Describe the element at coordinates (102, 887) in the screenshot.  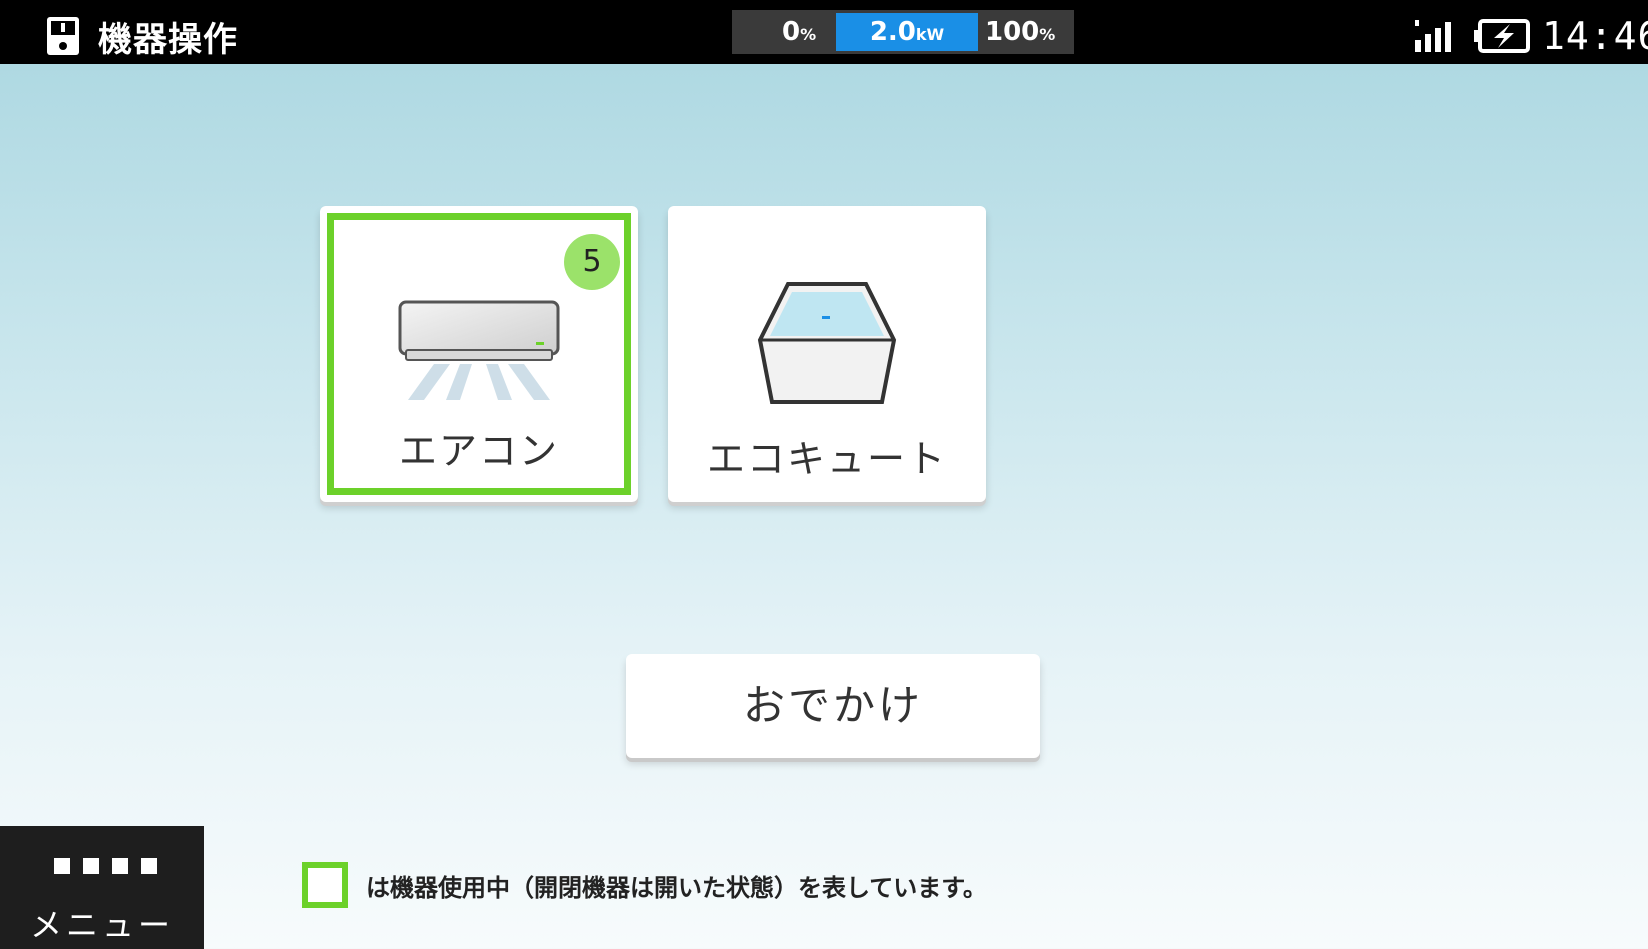
I see `menu-button: メニュー` at that location.